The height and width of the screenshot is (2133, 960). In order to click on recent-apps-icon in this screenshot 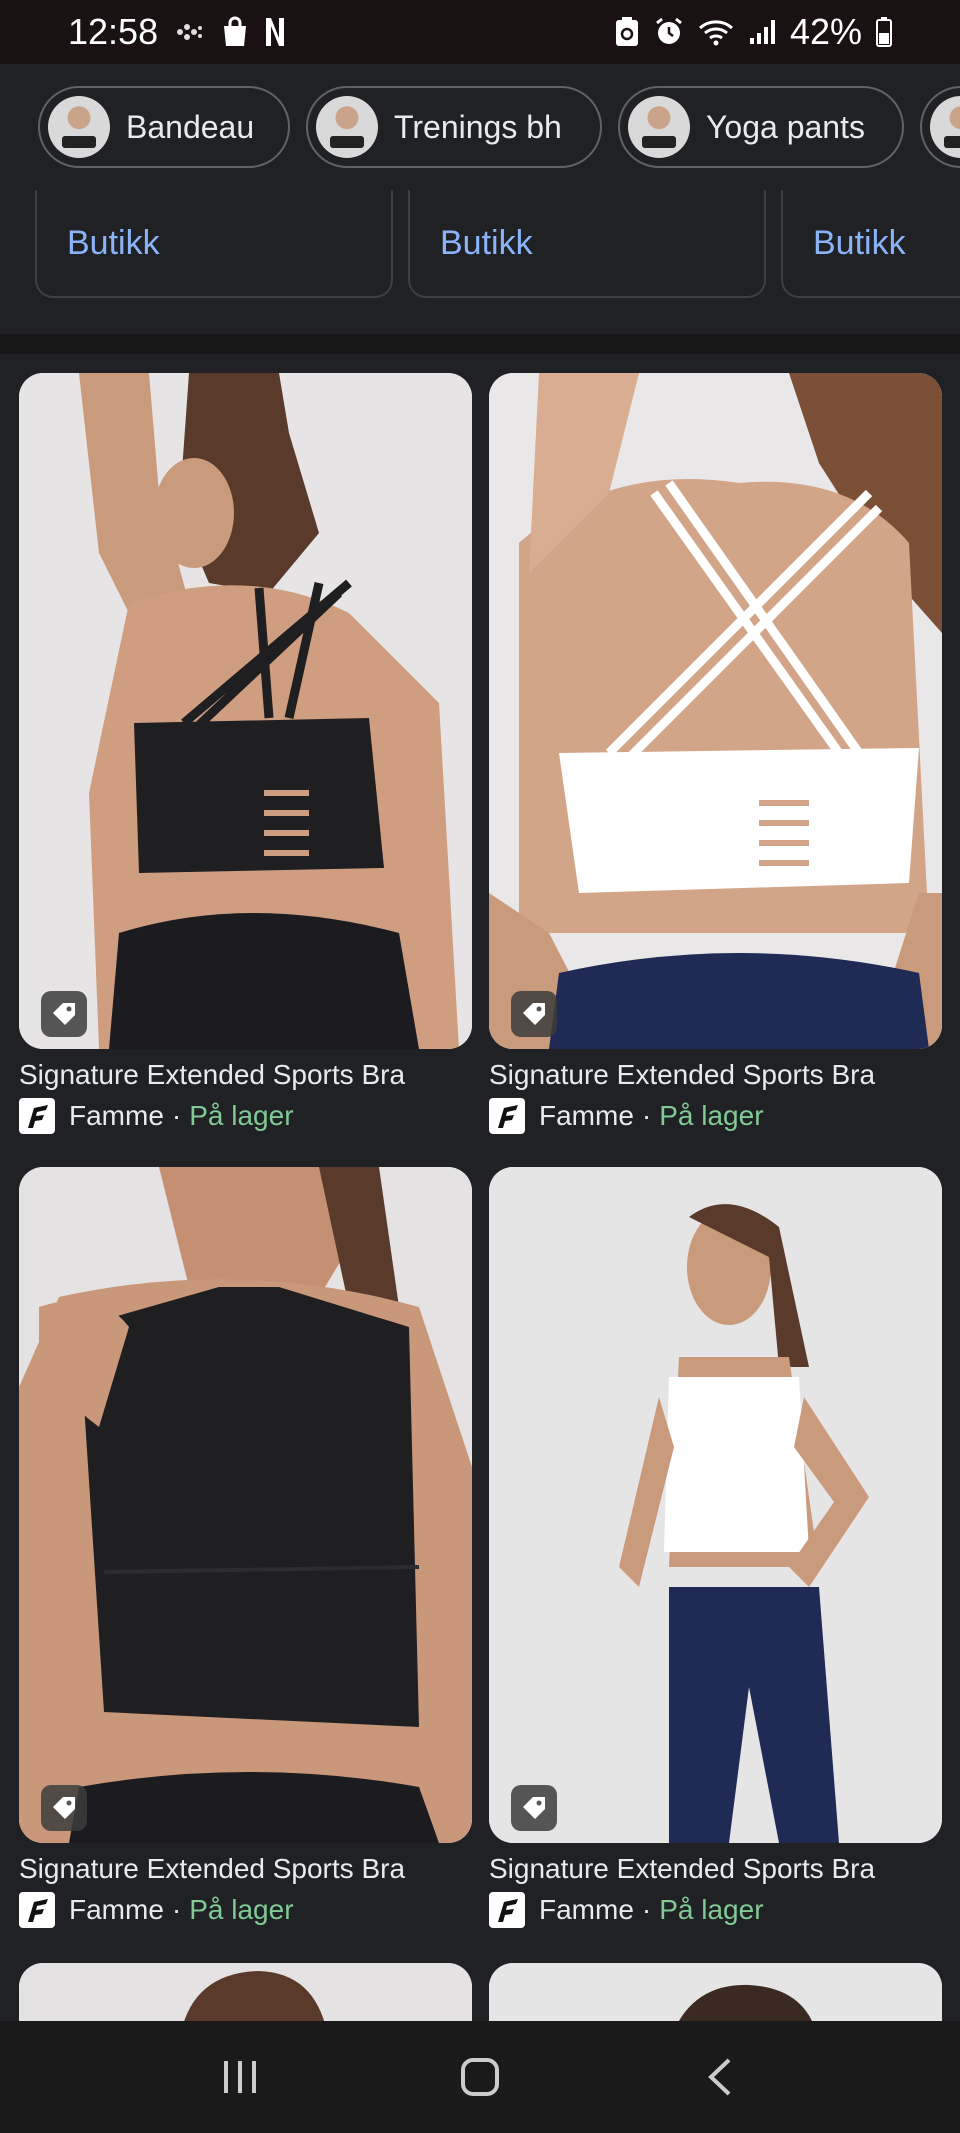, I will do `click(240, 2077)`.